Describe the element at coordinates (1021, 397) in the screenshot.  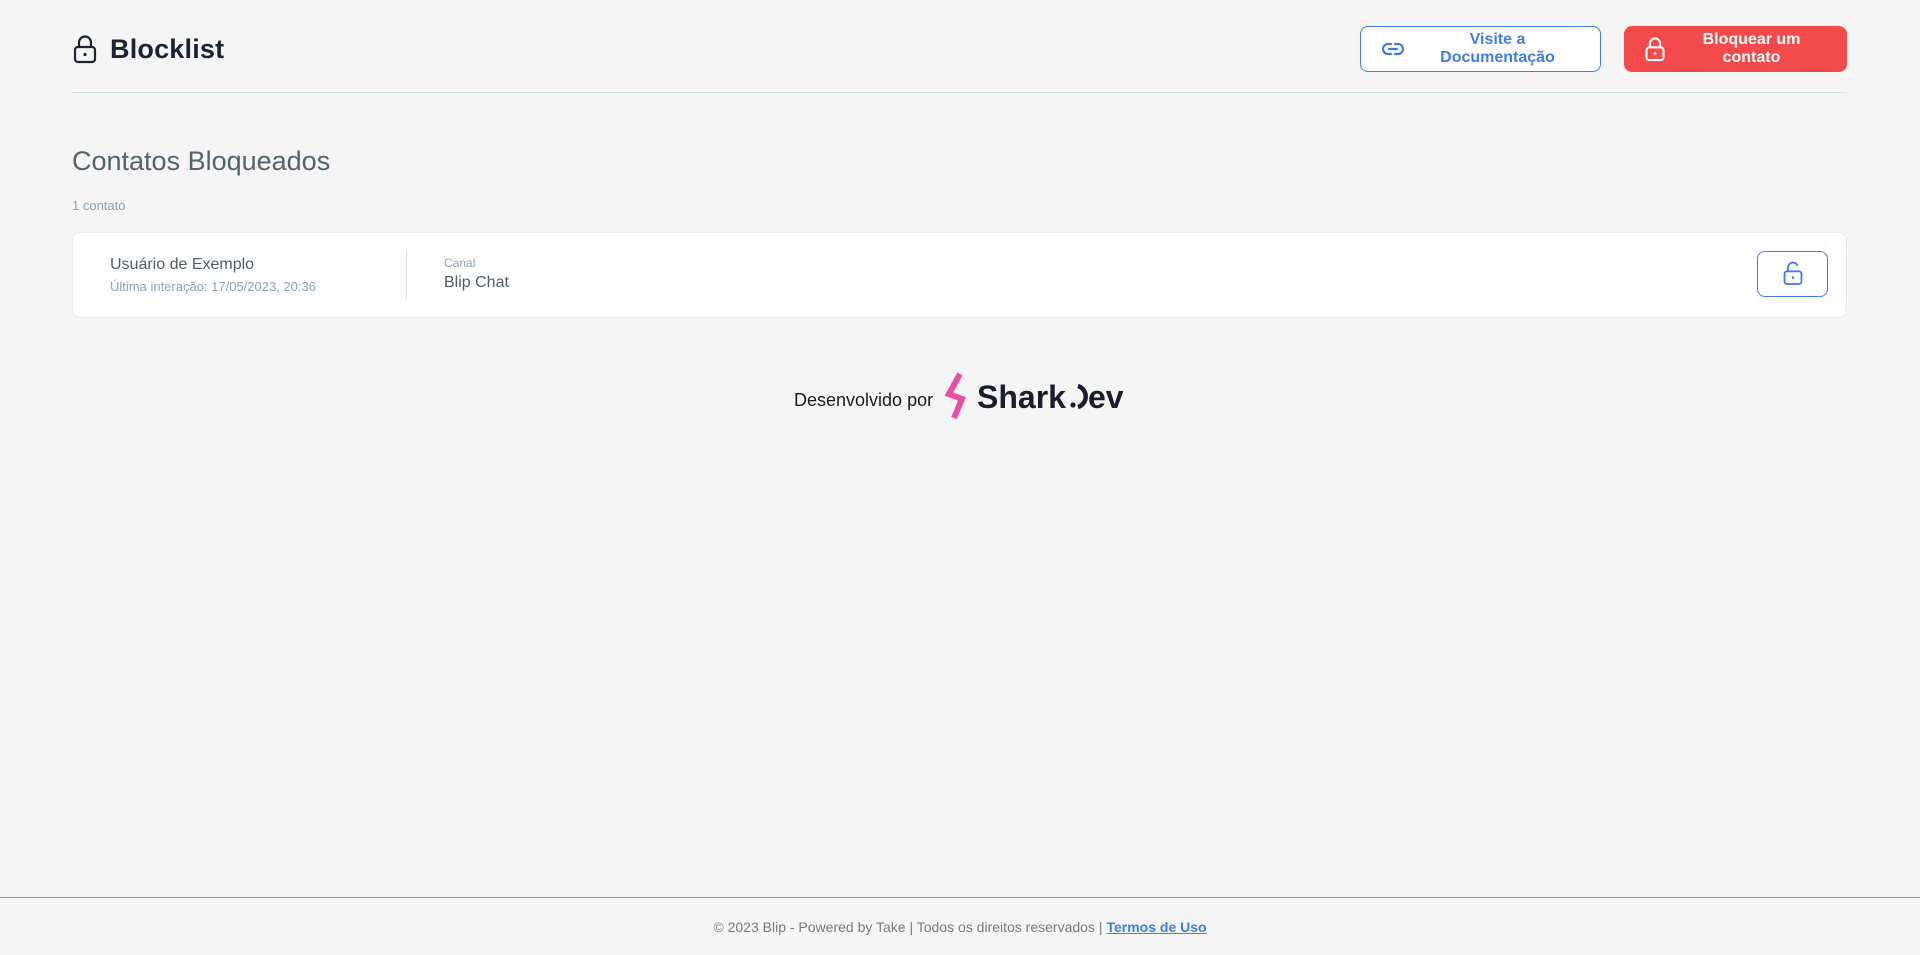
I see `svg-text: Shark` at that location.